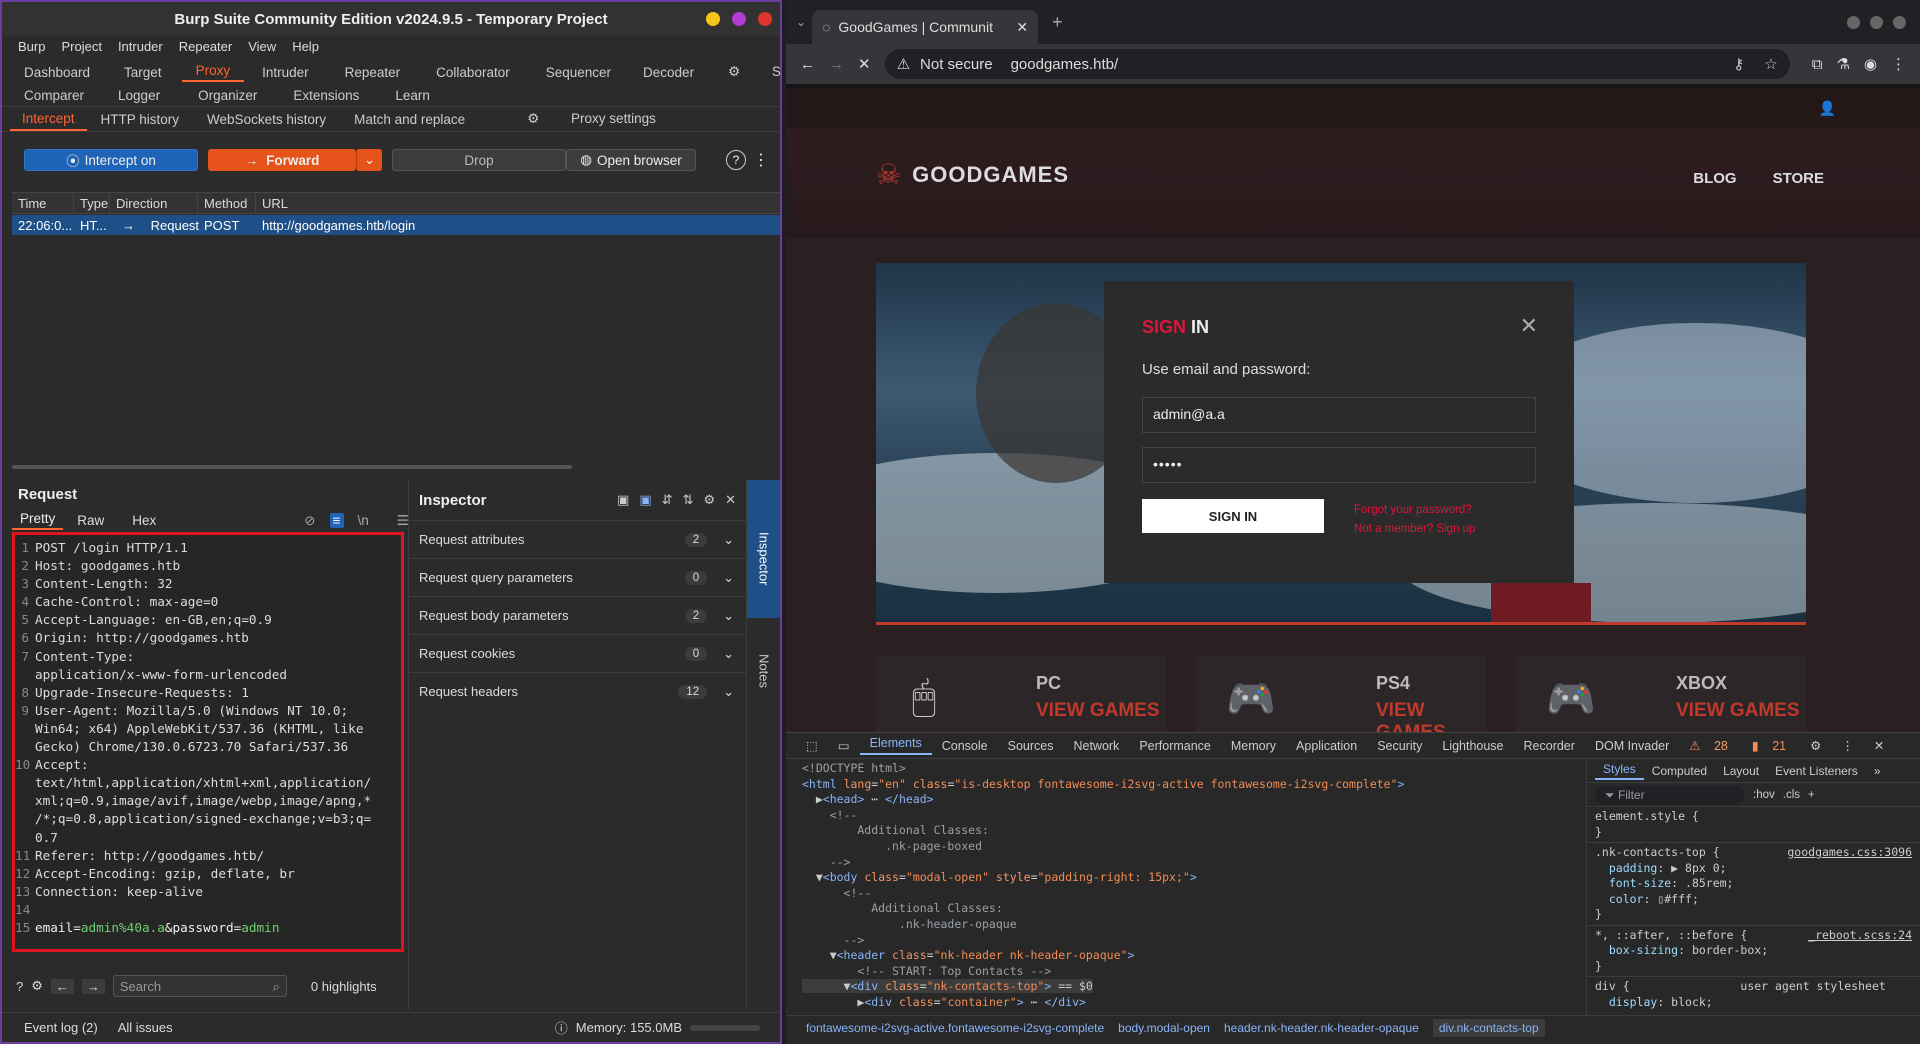 The height and width of the screenshot is (1044, 1920). Describe the element at coordinates (1741, 771) in the screenshot. I see `tab-layout: Layout` at that location.